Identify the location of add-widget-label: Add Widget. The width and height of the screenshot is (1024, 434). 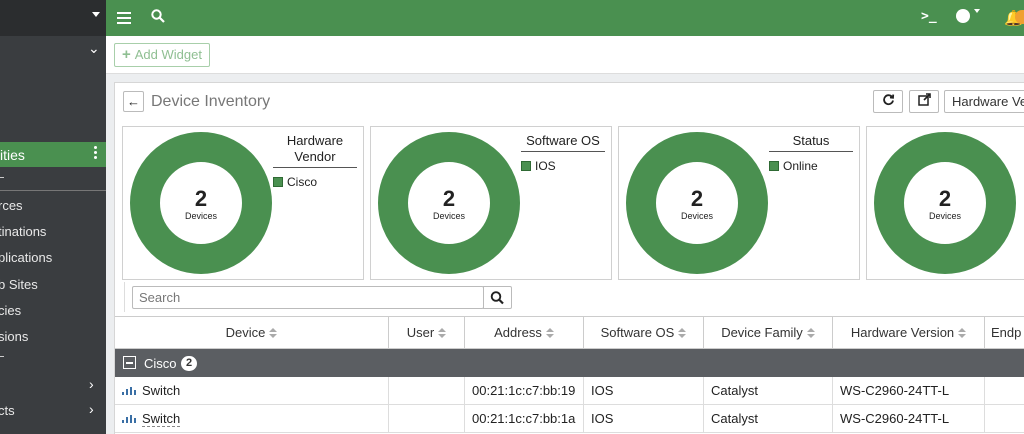
(168, 54).